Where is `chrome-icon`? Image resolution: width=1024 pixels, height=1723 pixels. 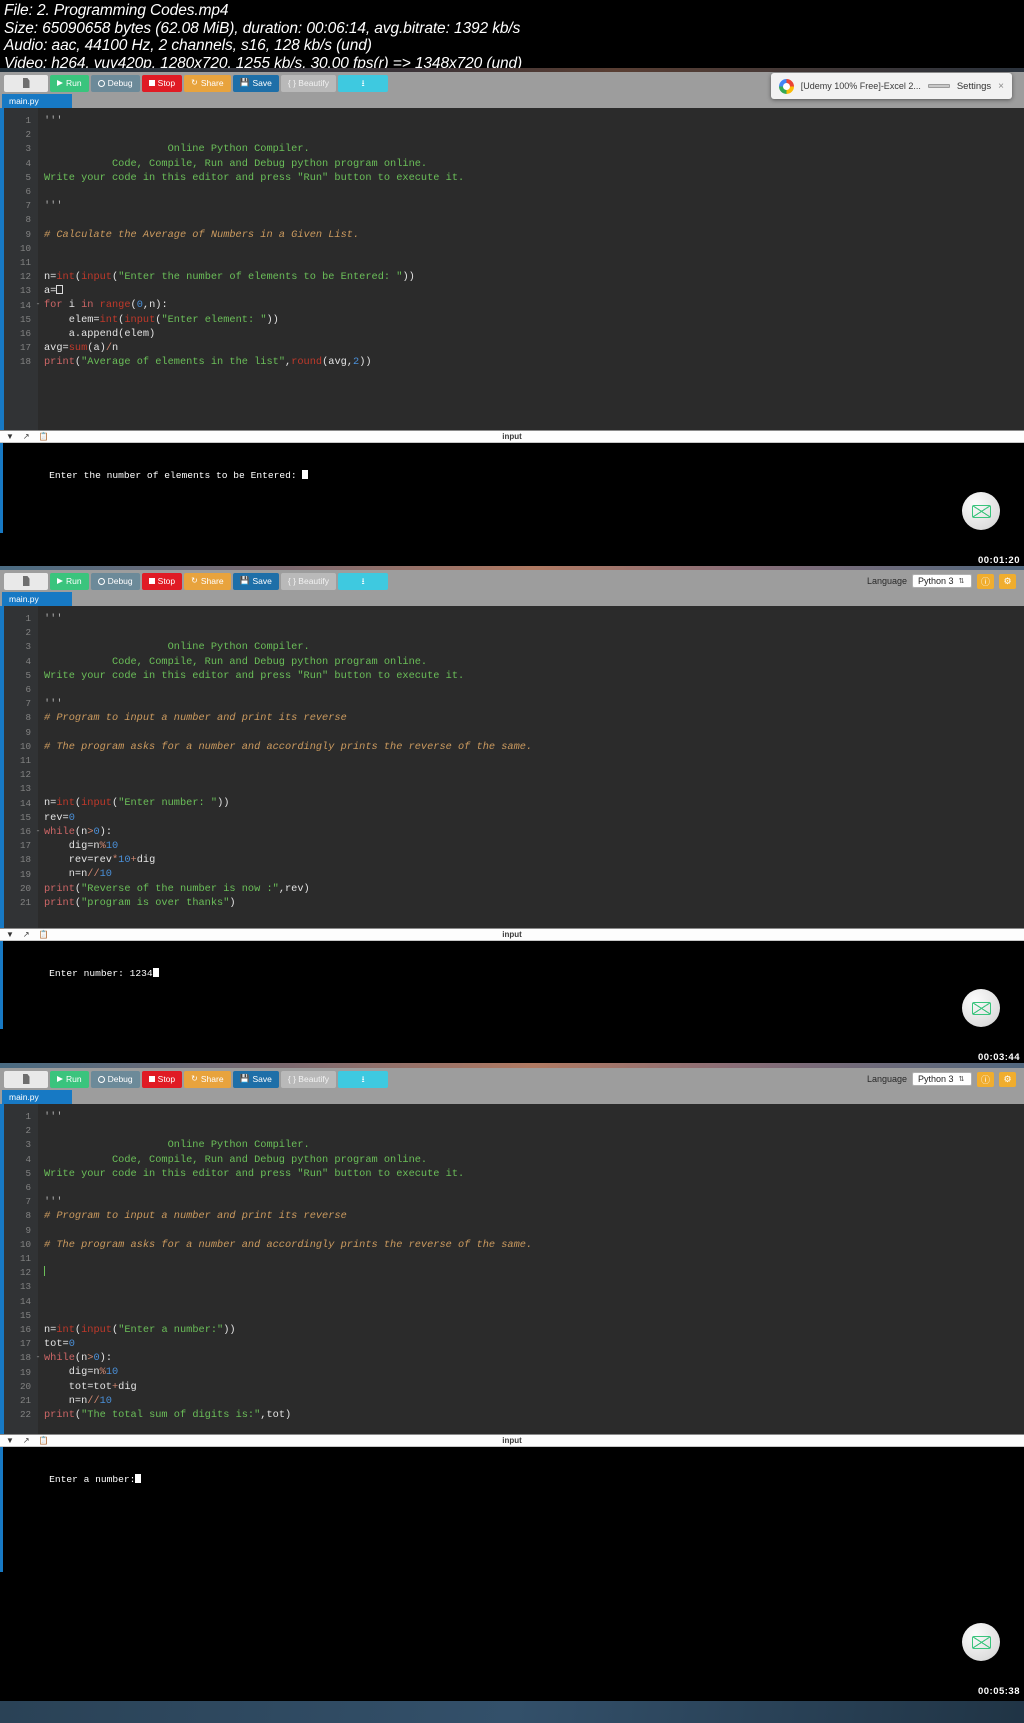
chrome-icon is located at coordinates (786, 86).